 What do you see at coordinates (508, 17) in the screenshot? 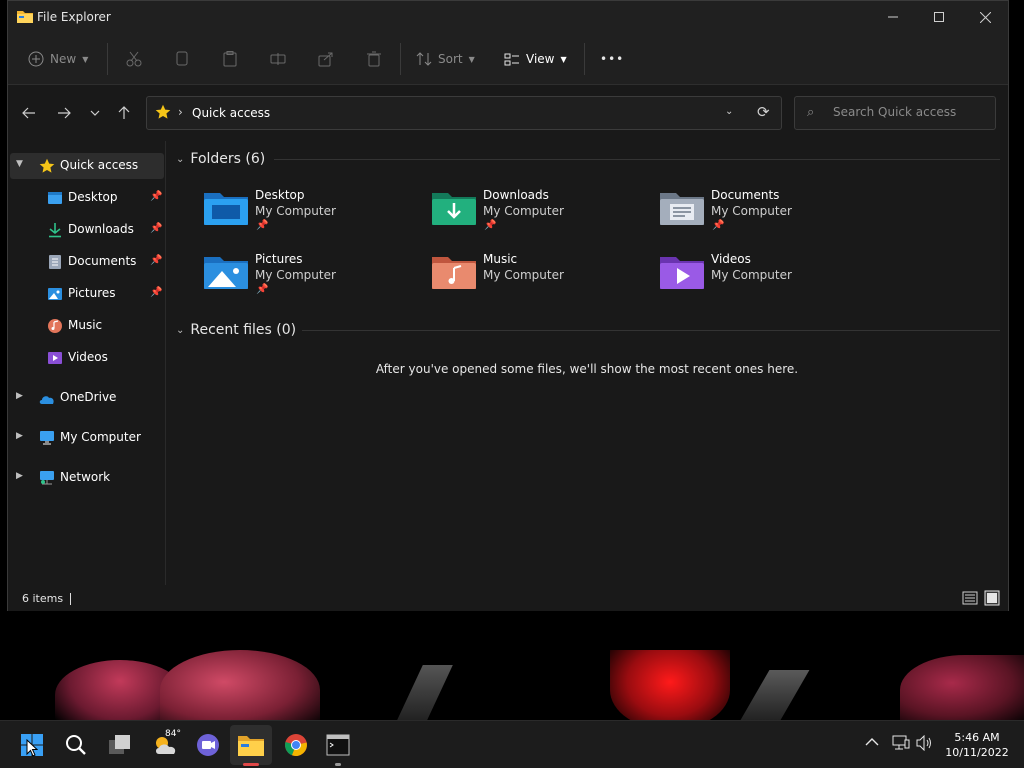
I see `title-bar: File Explorer` at bounding box center [508, 17].